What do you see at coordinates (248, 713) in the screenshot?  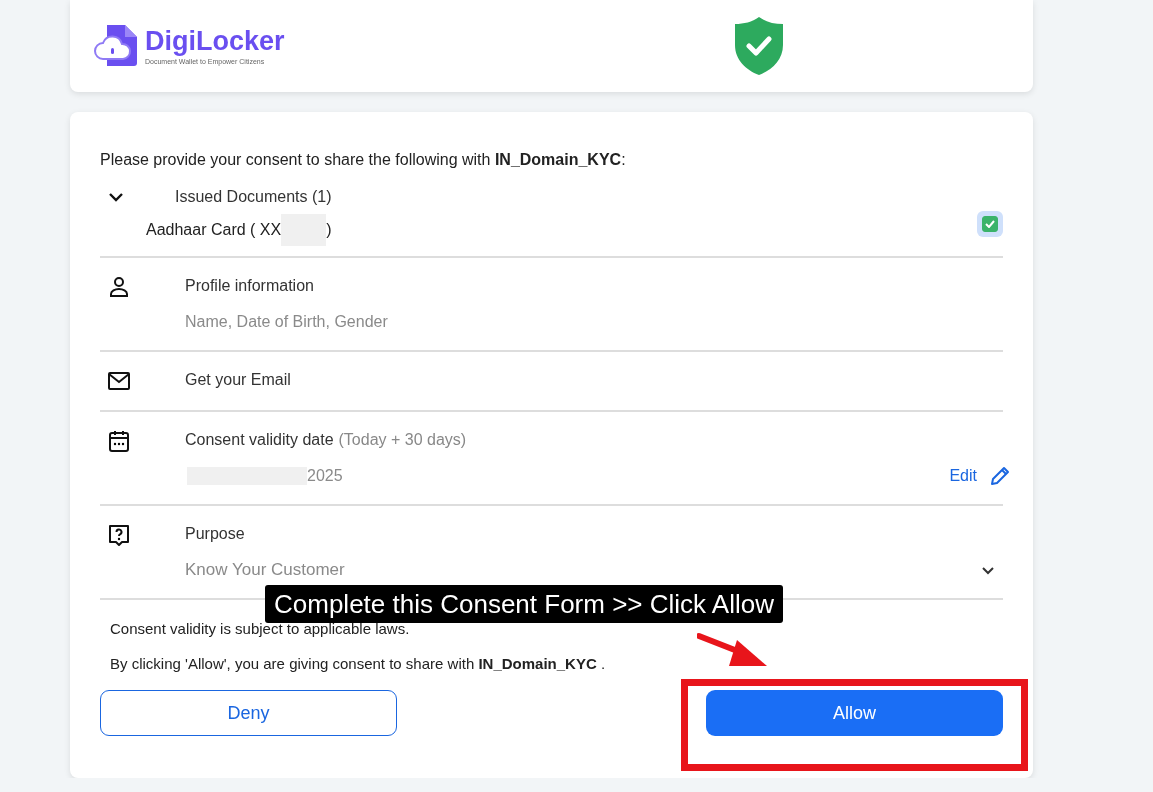 I see `deny-button: Deny` at bounding box center [248, 713].